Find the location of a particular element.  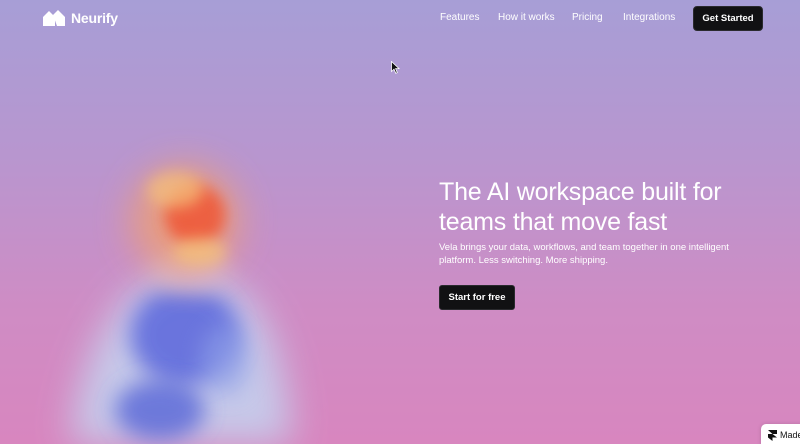

made-with-badge: Made is located at coordinates (780, 434).